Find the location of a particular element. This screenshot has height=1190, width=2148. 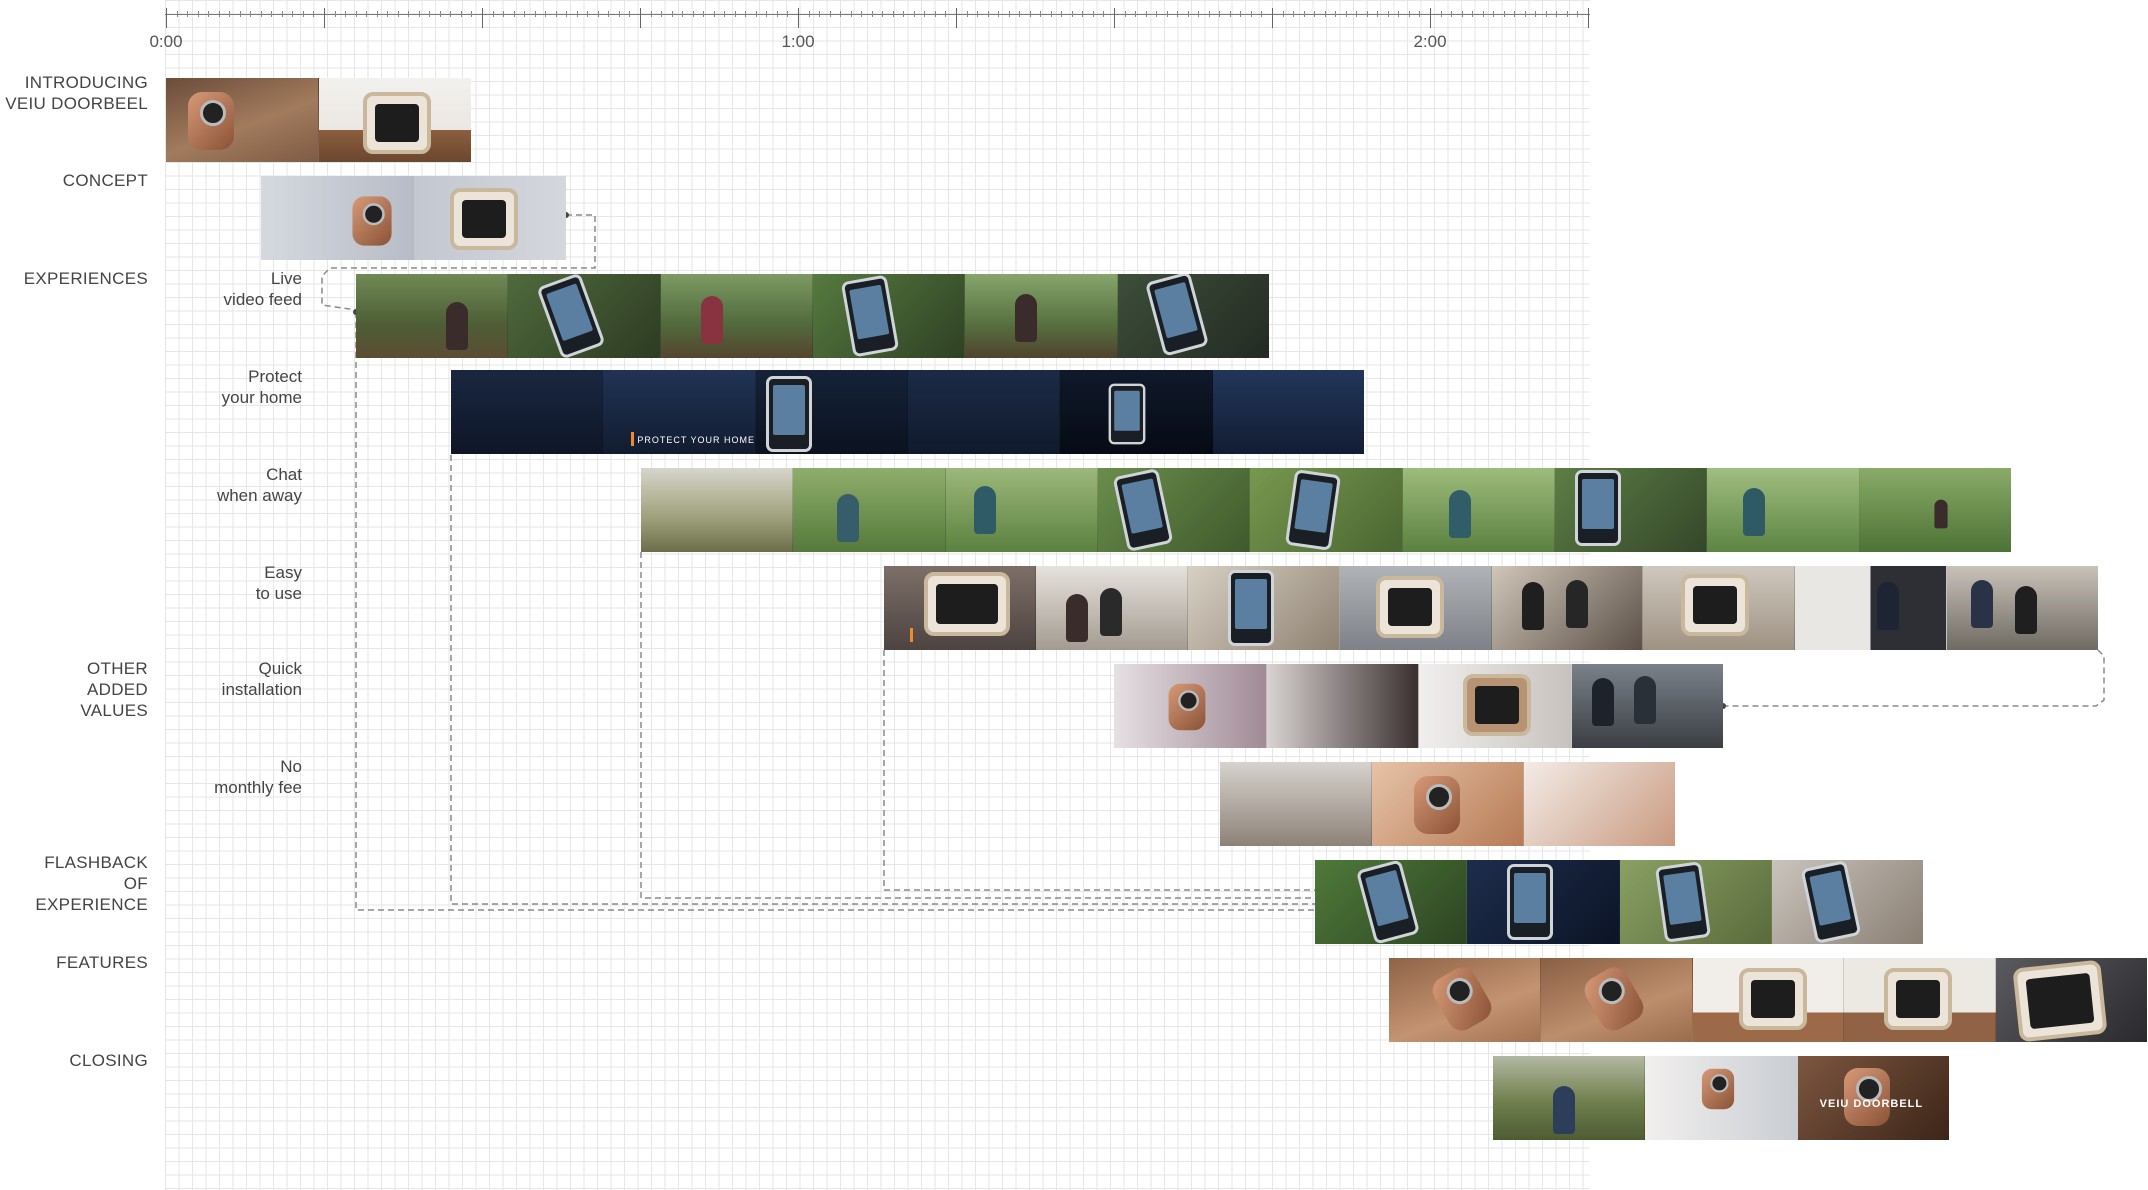

caption-marker is located at coordinates (633, 439).